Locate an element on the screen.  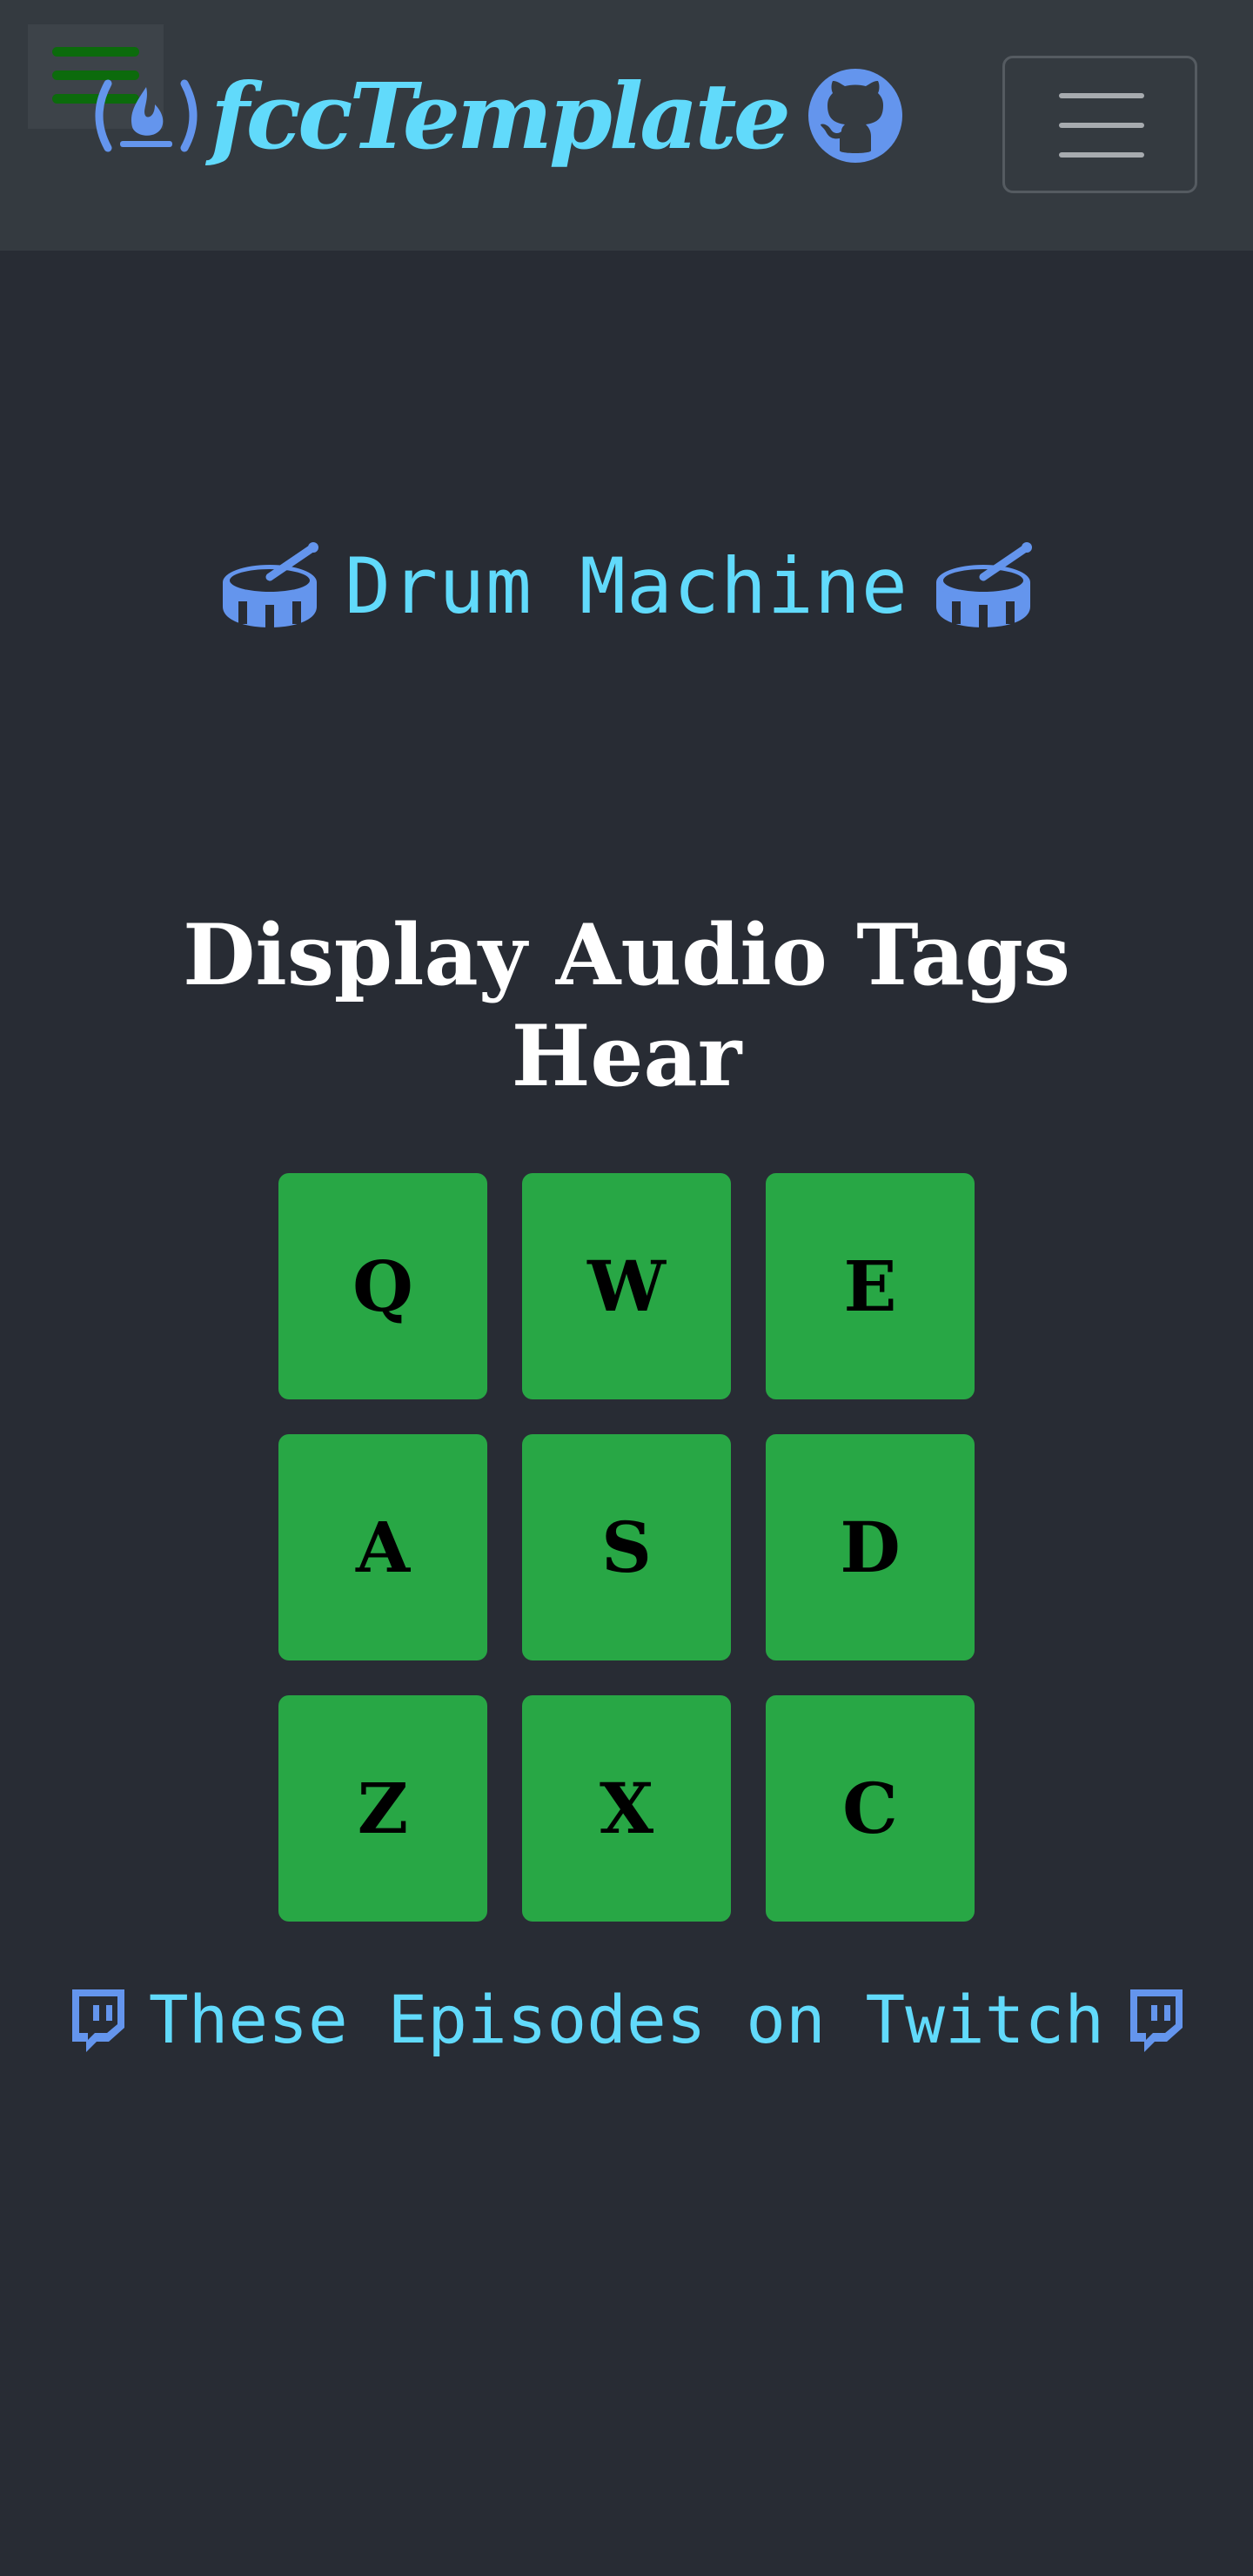
twitch-link-text: These Episodes on Twitch is located at coordinates (626, 2019).